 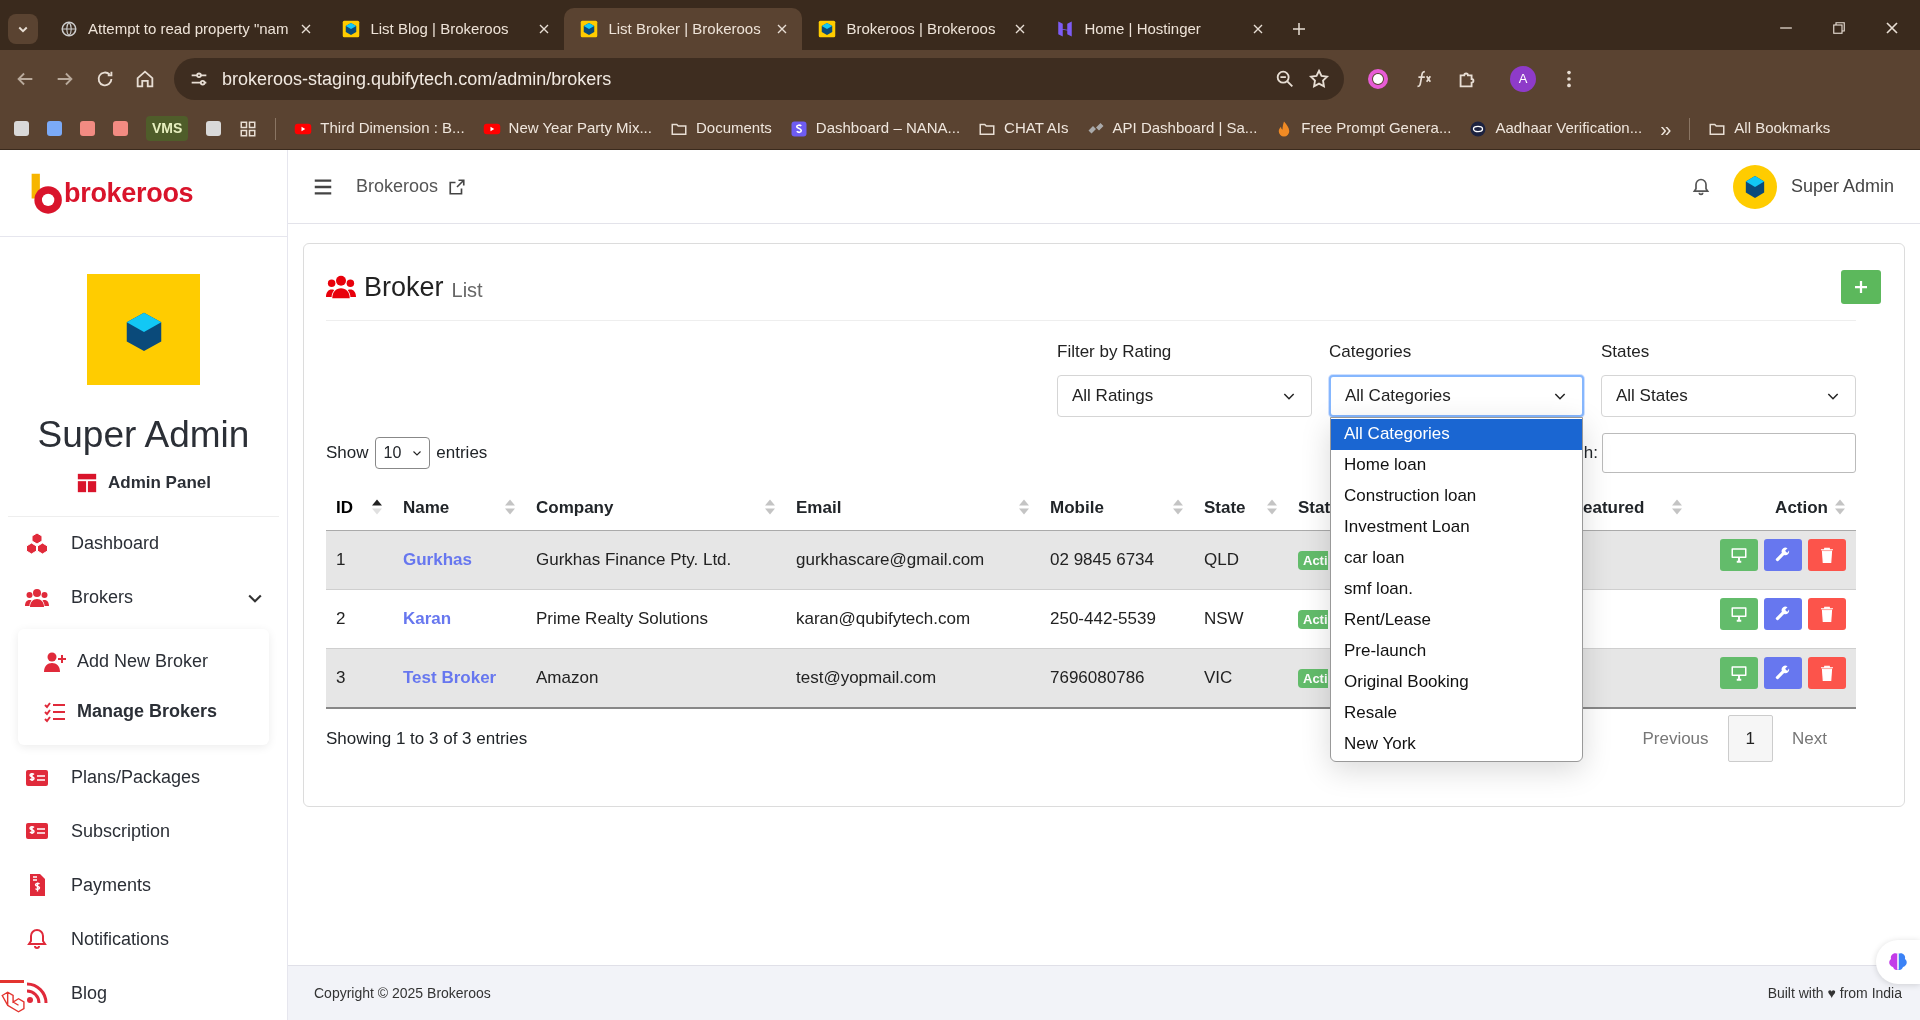 I want to click on column-header: State, so click(x=1225, y=507).